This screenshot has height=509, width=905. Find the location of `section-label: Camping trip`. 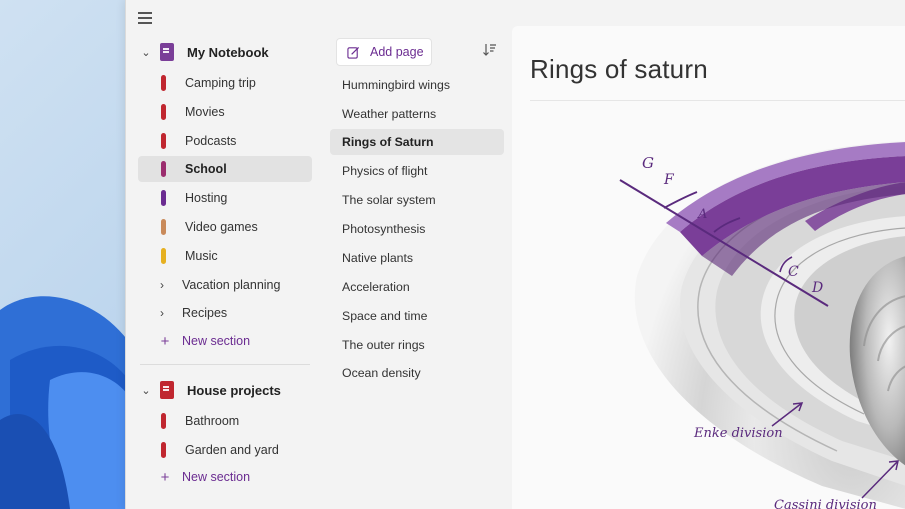

section-label: Camping trip is located at coordinates (220, 83).